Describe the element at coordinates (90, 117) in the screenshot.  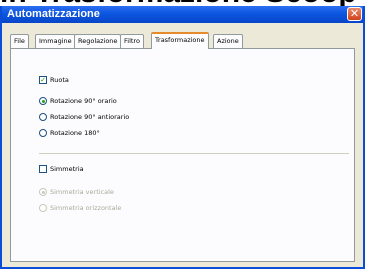
I see `rotate-90-ccw-label: Rotazione 90° antiorario` at that location.